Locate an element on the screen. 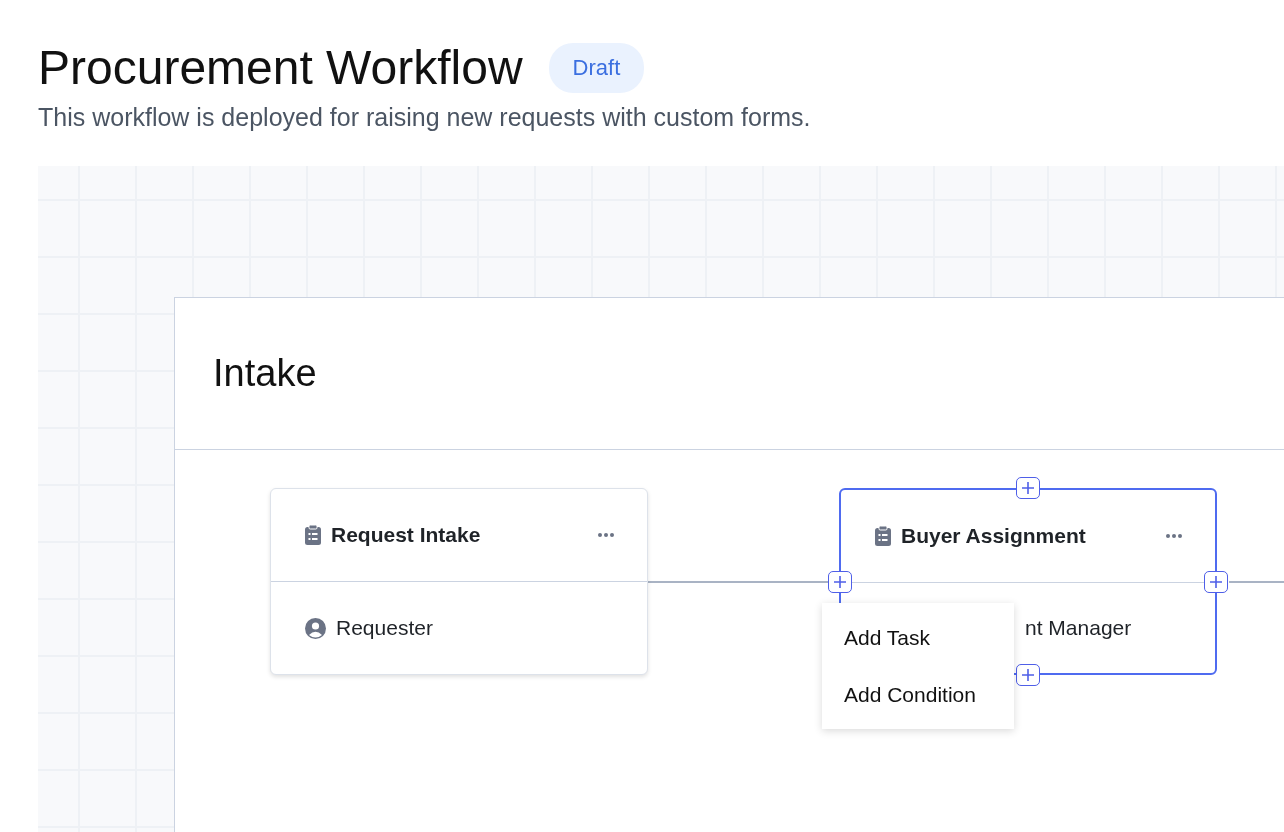 The width and height of the screenshot is (1284, 832). assignee-label: Requester is located at coordinates (384, 628).